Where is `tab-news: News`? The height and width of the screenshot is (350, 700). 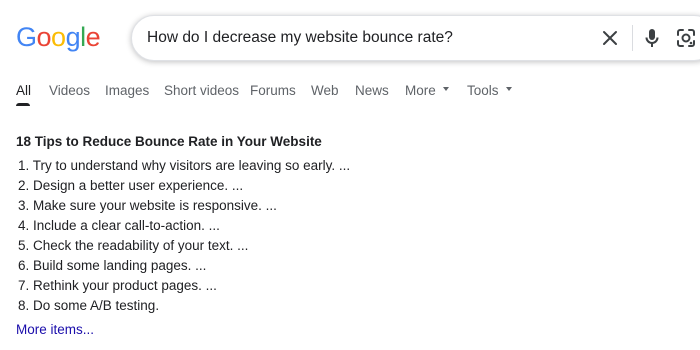
tab-news: News is located at coordinates (372, 91).